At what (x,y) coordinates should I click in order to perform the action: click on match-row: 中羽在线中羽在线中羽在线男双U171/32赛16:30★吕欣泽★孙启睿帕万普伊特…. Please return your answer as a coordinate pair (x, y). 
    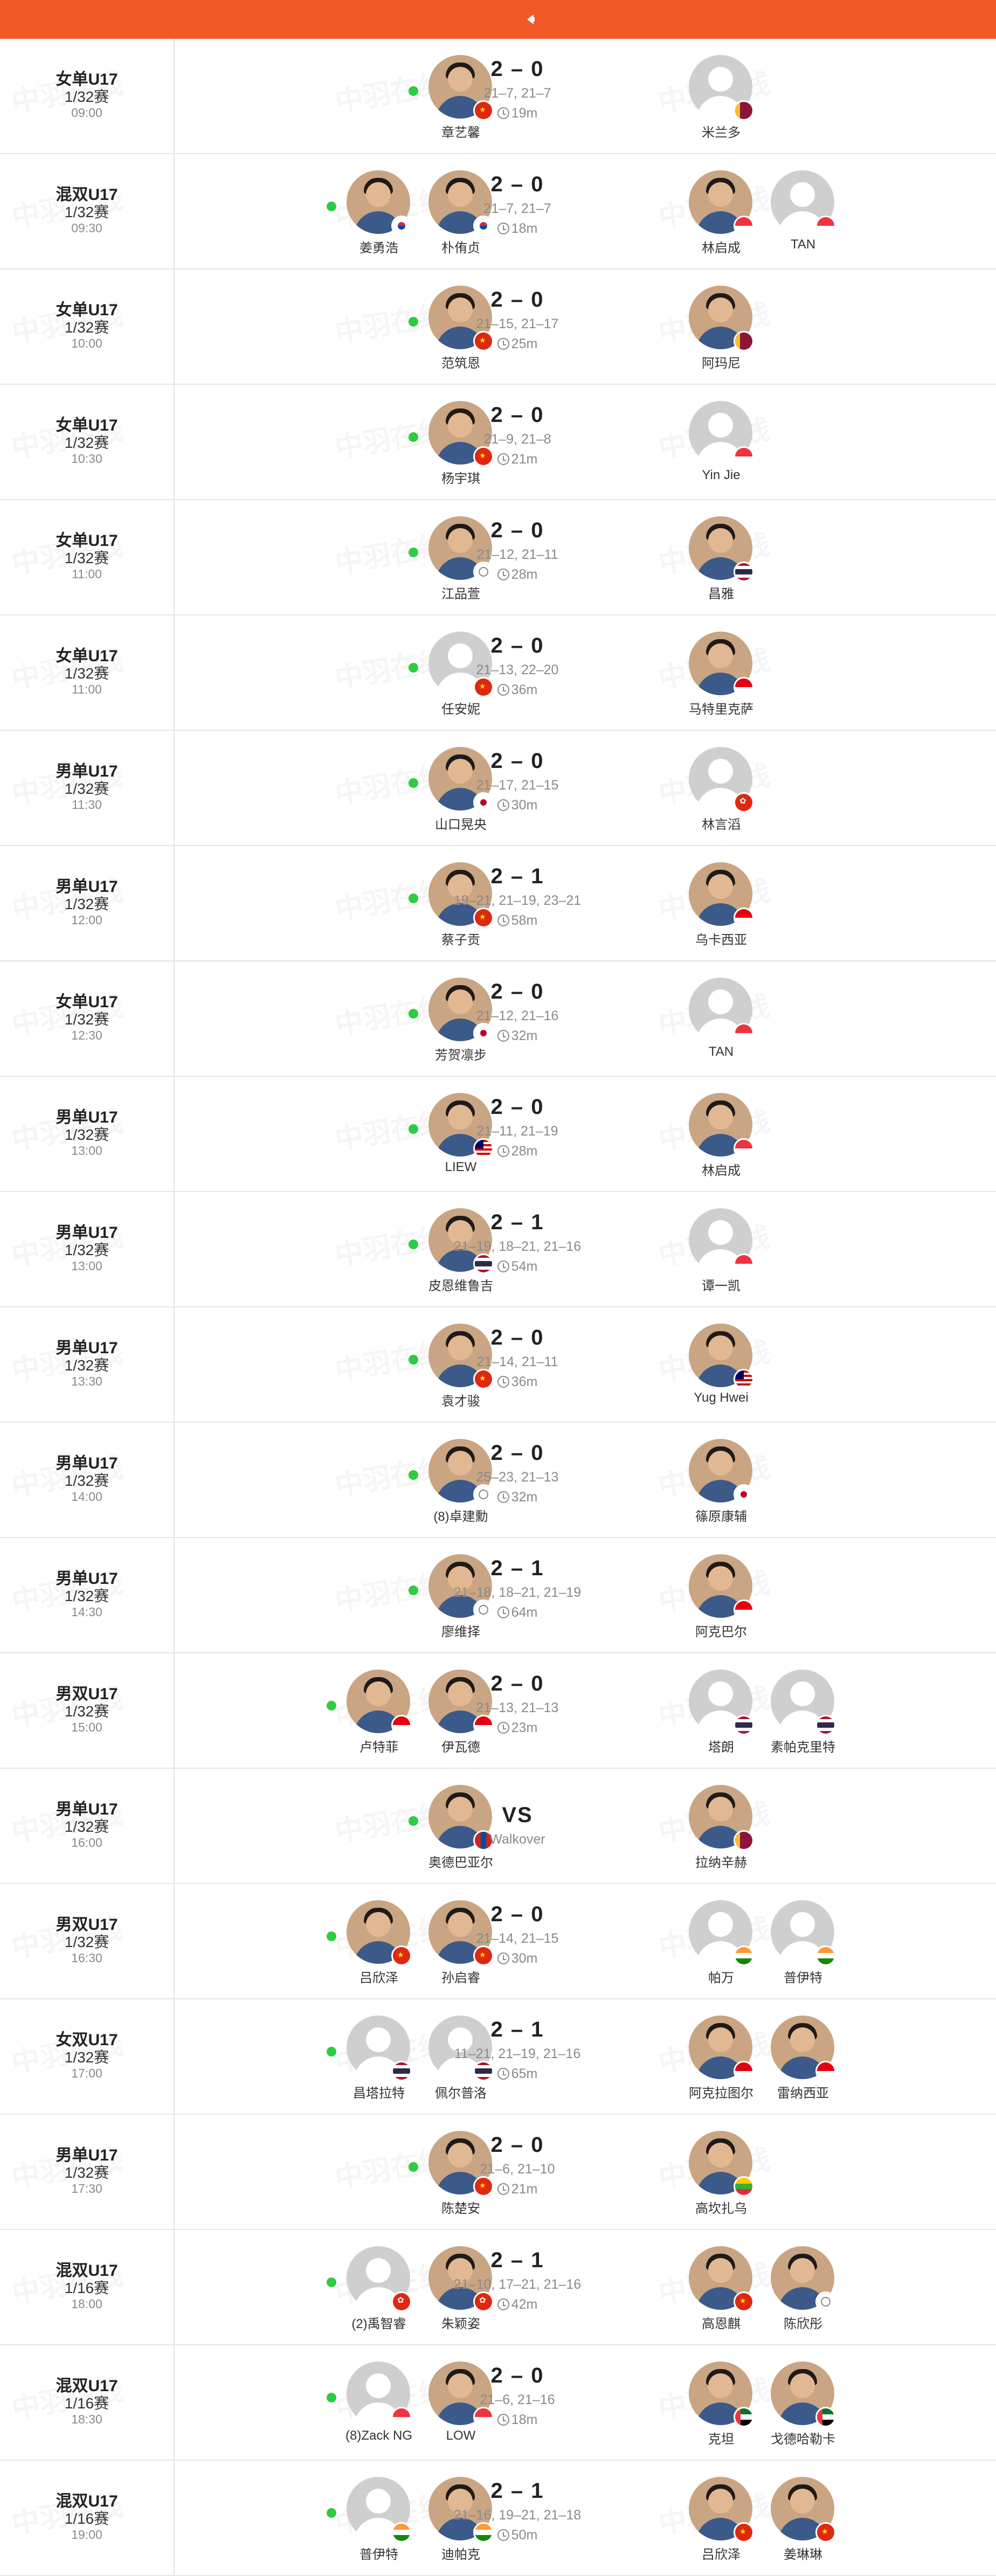
    Looking at the image, I should click on (498, 1941).